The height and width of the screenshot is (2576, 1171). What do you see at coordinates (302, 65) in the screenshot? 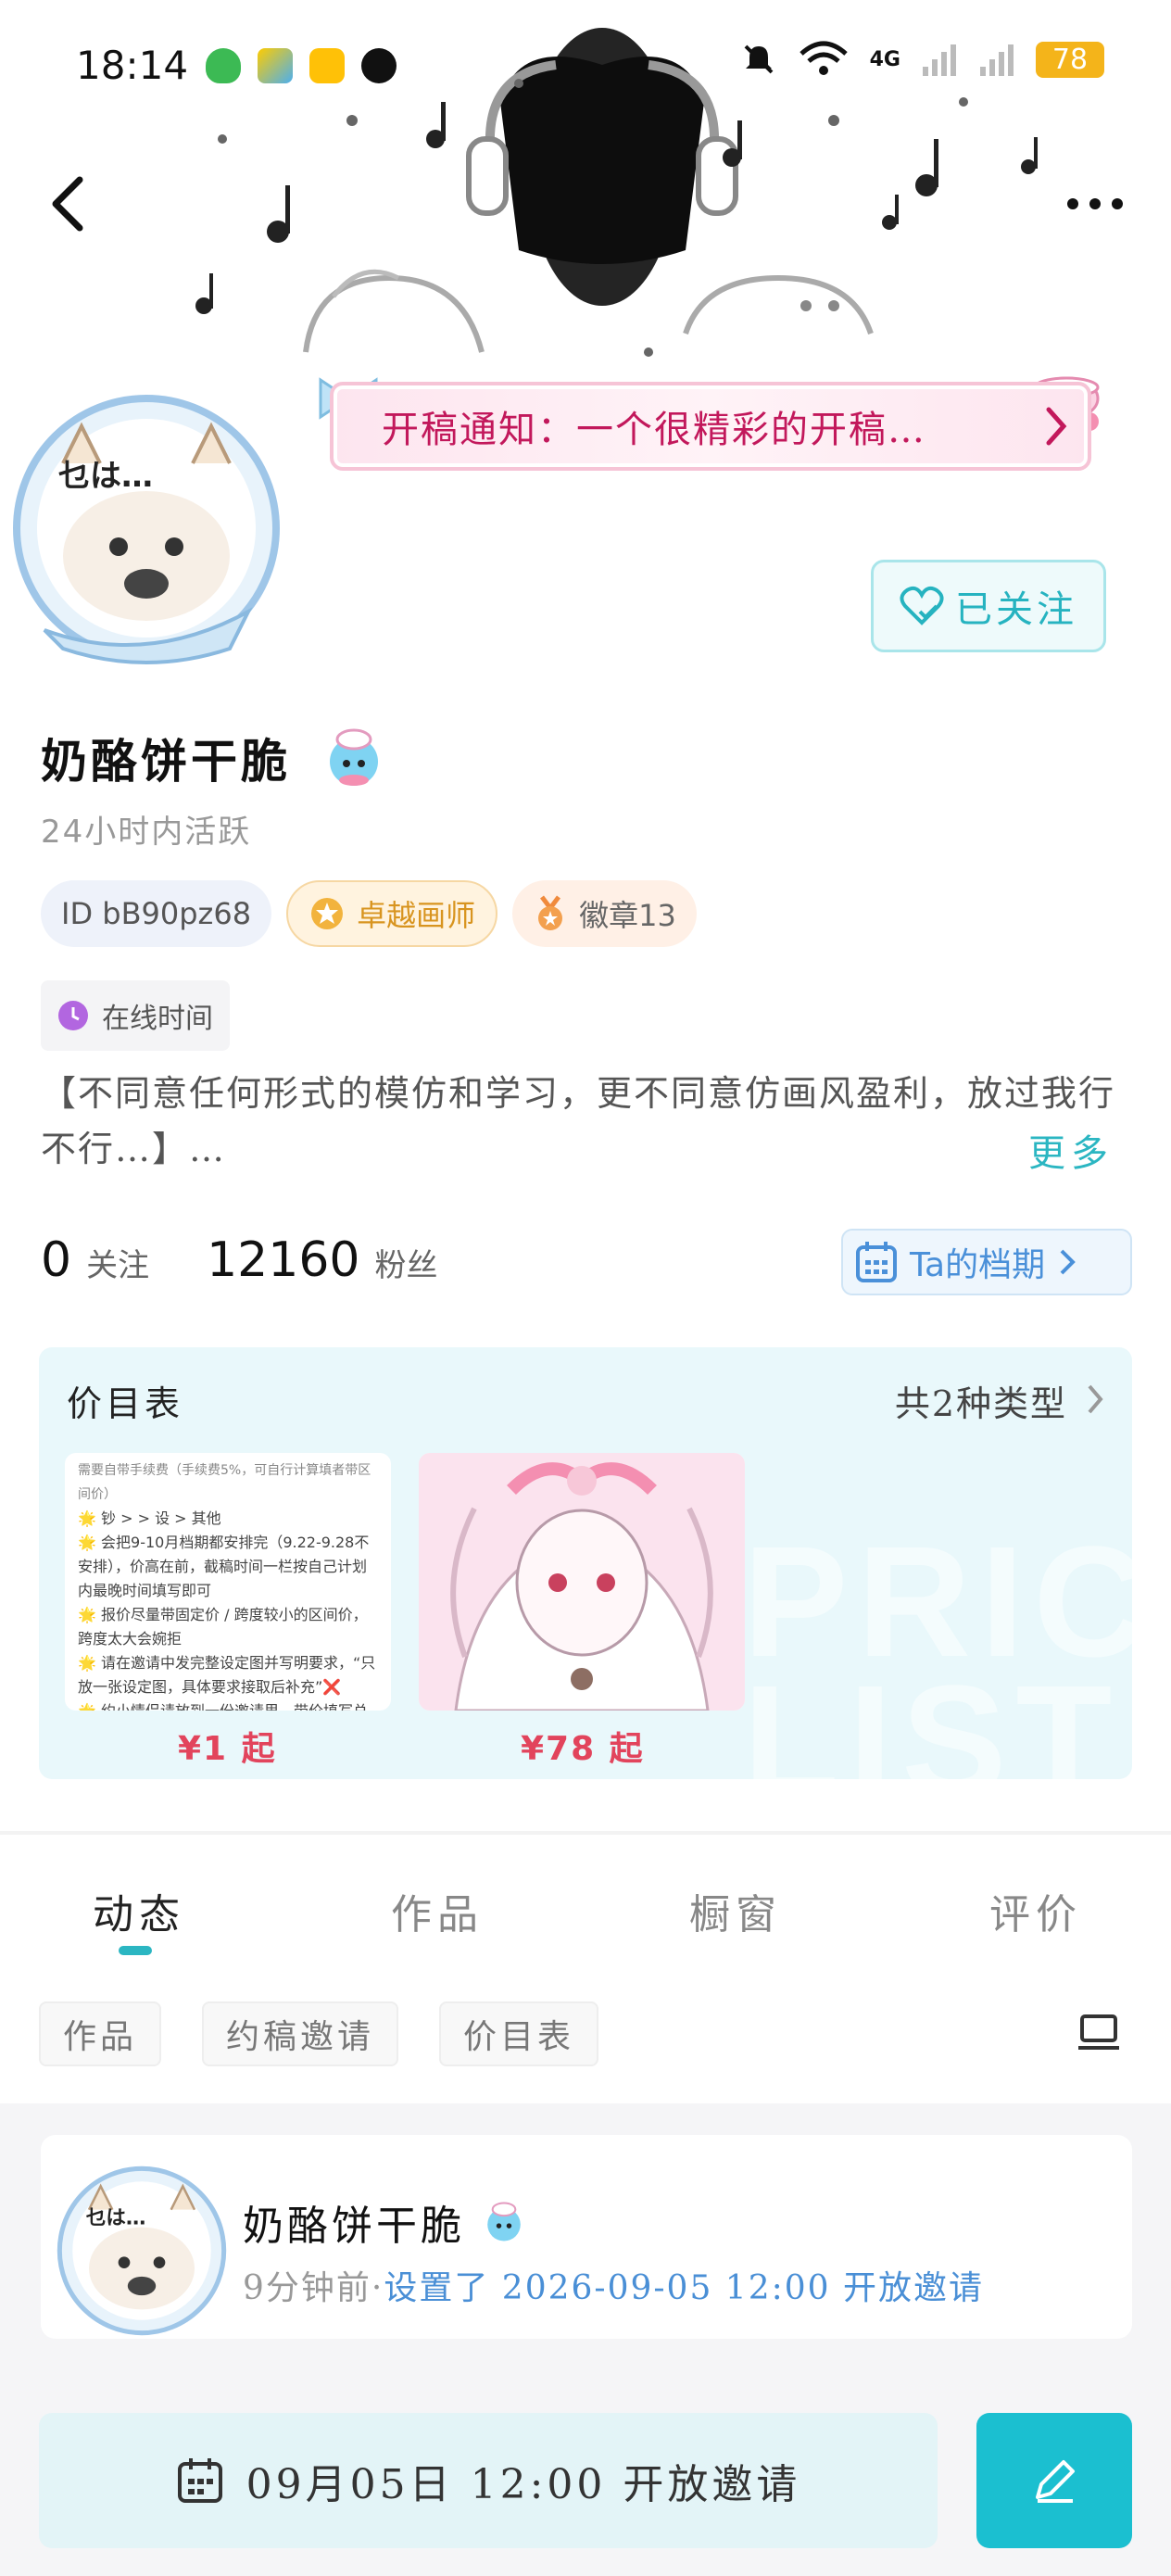
I see `notification-icons` at bounding box center [302, 65].